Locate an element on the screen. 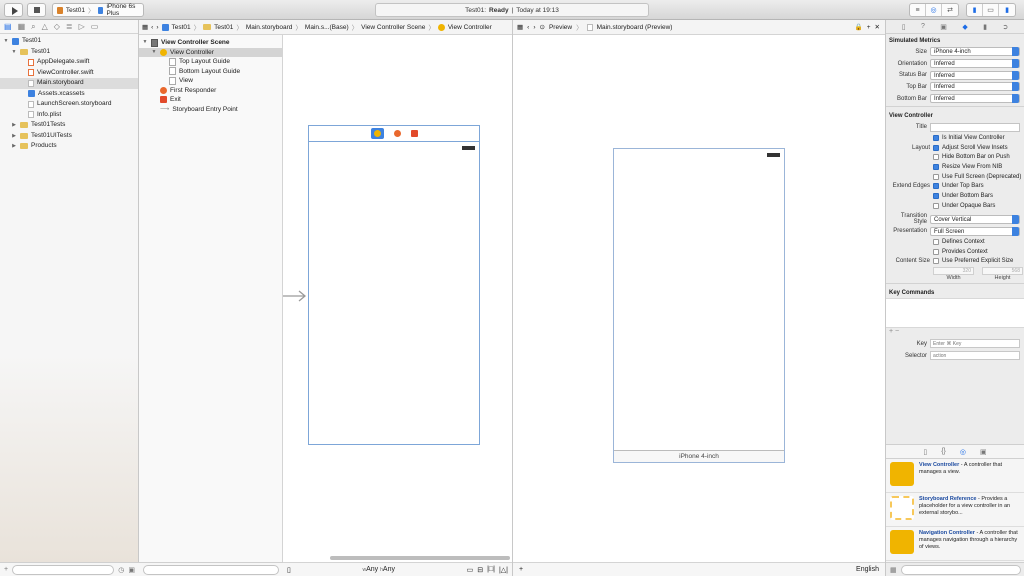  file-tree-row: ▶ Test01Tests is located at coordinates (69, 125).